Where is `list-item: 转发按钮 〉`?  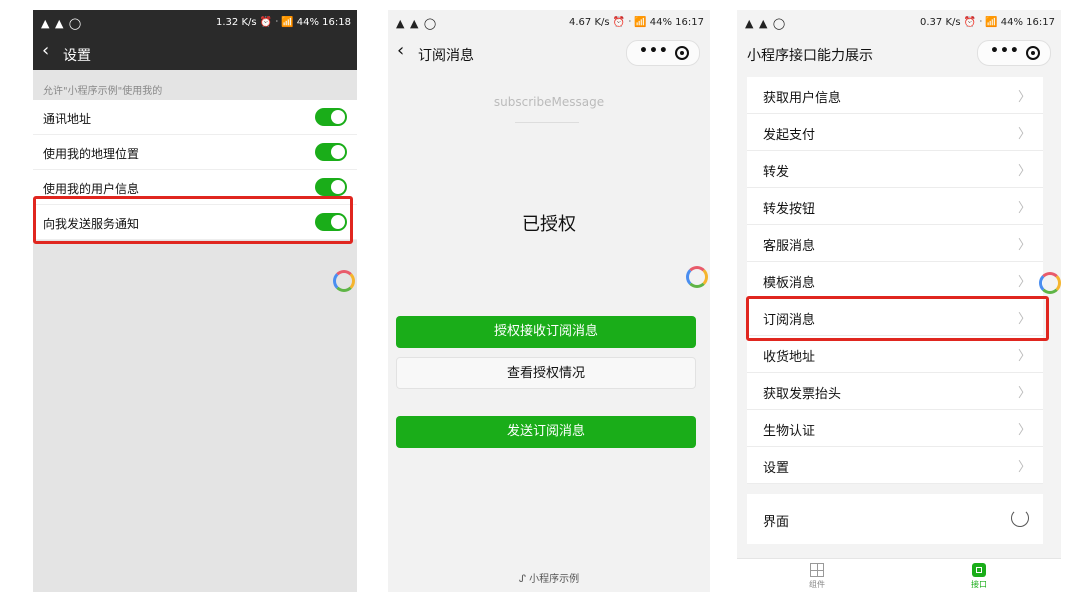 list-item: 转发按钮 〉 is located at coordinates (895, 206).